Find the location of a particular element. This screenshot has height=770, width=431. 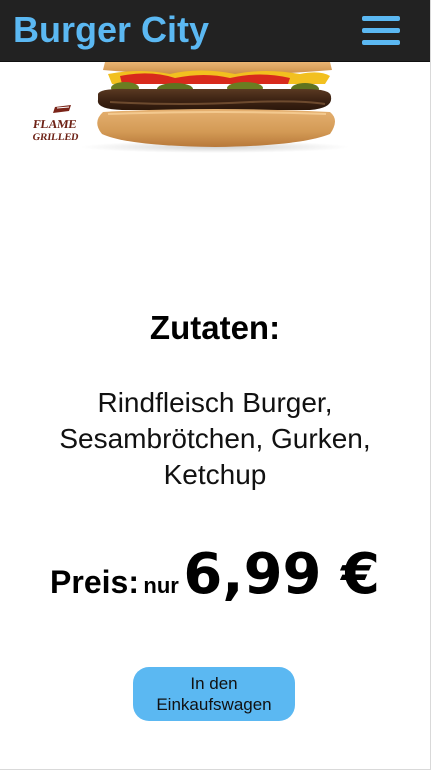

price-line: Preis: nur 6,99 € is located at coordinates (215, 574).